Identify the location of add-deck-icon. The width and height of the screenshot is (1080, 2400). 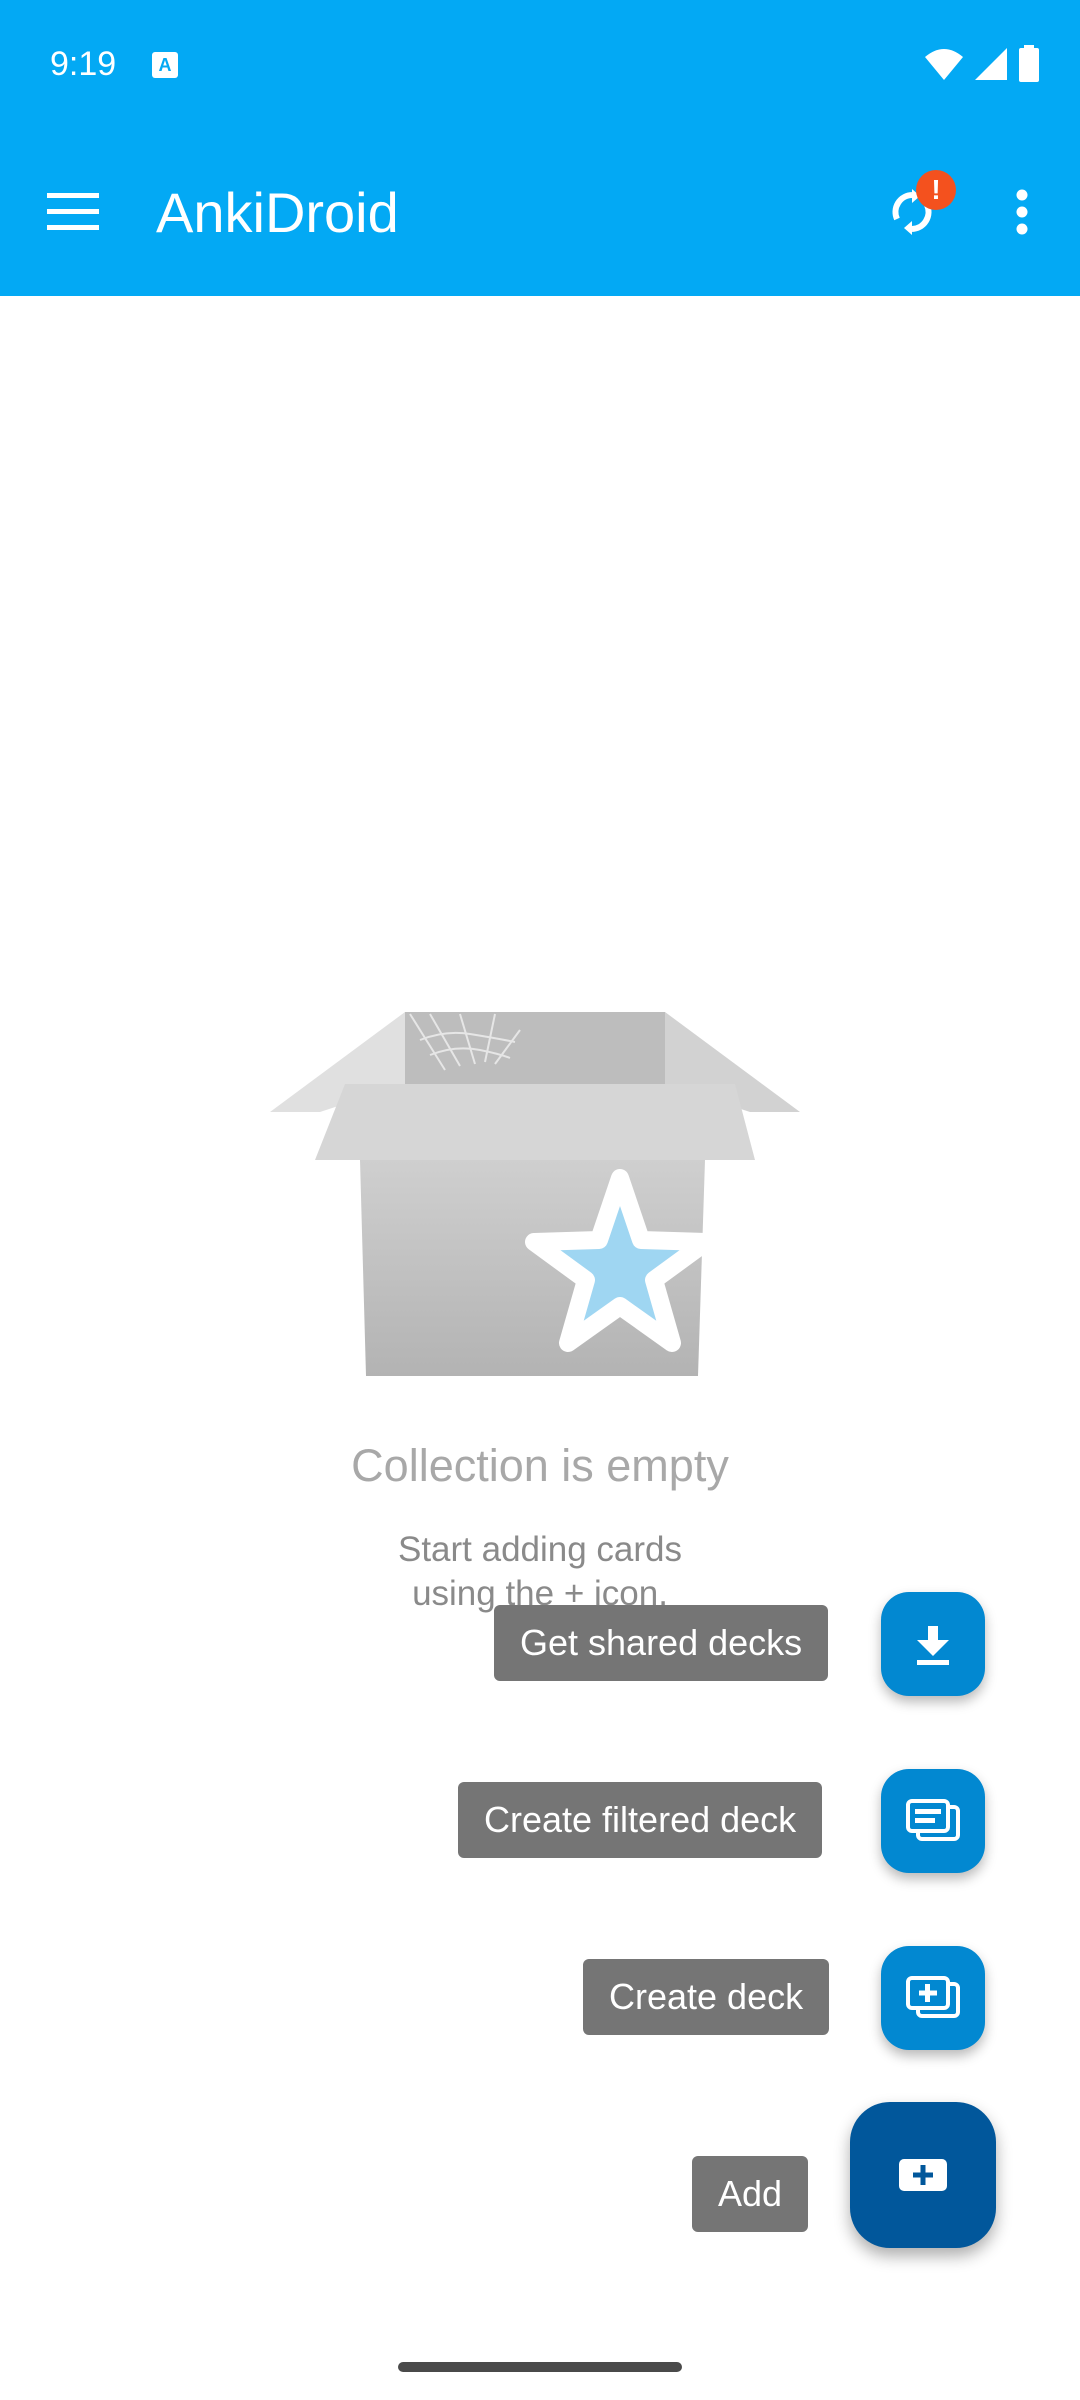
(933, 1997).